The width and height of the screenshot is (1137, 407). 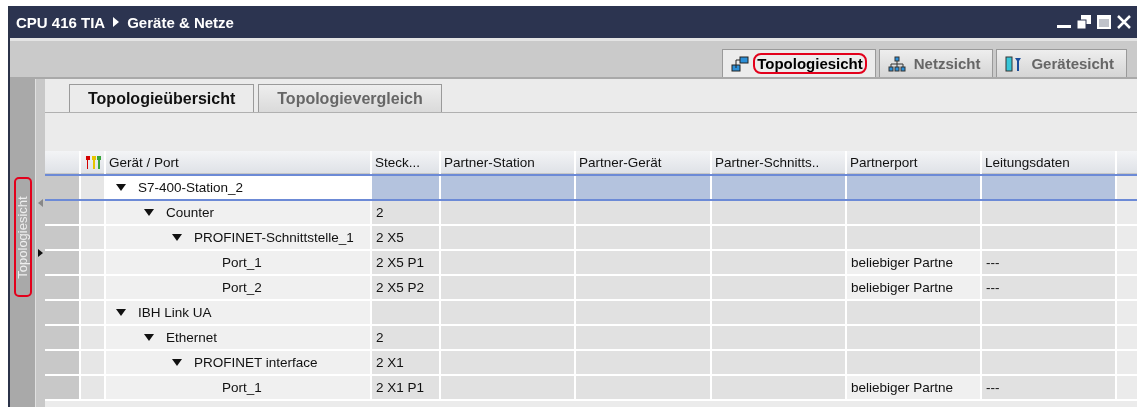 What do you see at coordinates (180, 22) in the screenshot?
I see `breadcrumb-item: Geräte & Netze` at bounding box center [180, 22].